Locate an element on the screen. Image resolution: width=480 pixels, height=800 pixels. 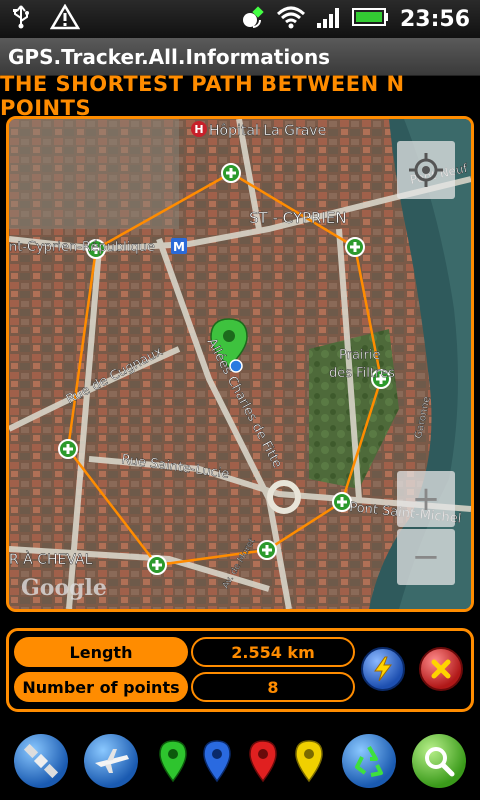
hospital-icon: H is located at coordinates (199, 129).